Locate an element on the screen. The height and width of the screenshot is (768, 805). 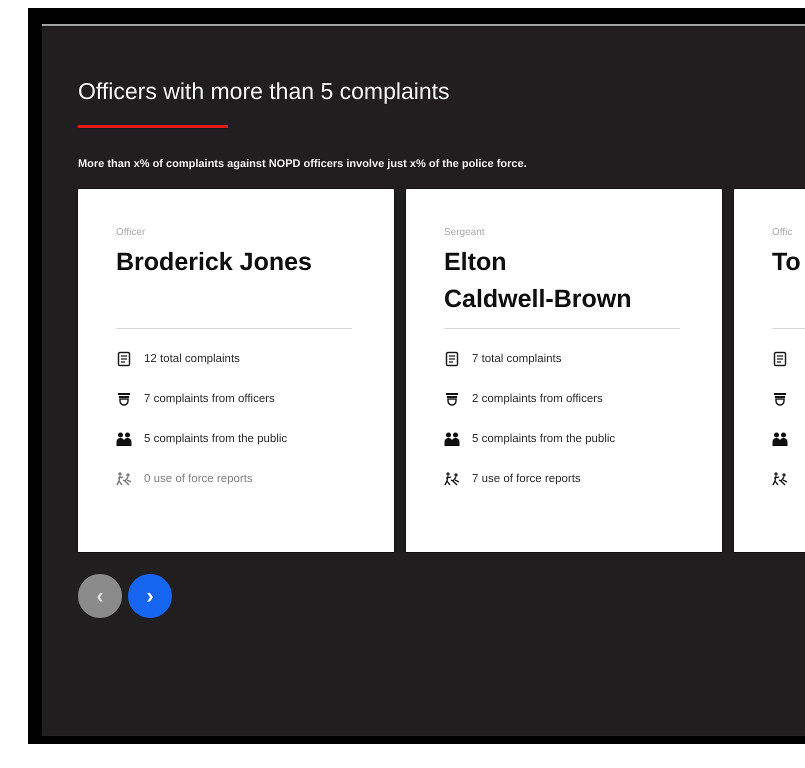
officer-name: Broderick Jones is located at coordinates (214, 262).